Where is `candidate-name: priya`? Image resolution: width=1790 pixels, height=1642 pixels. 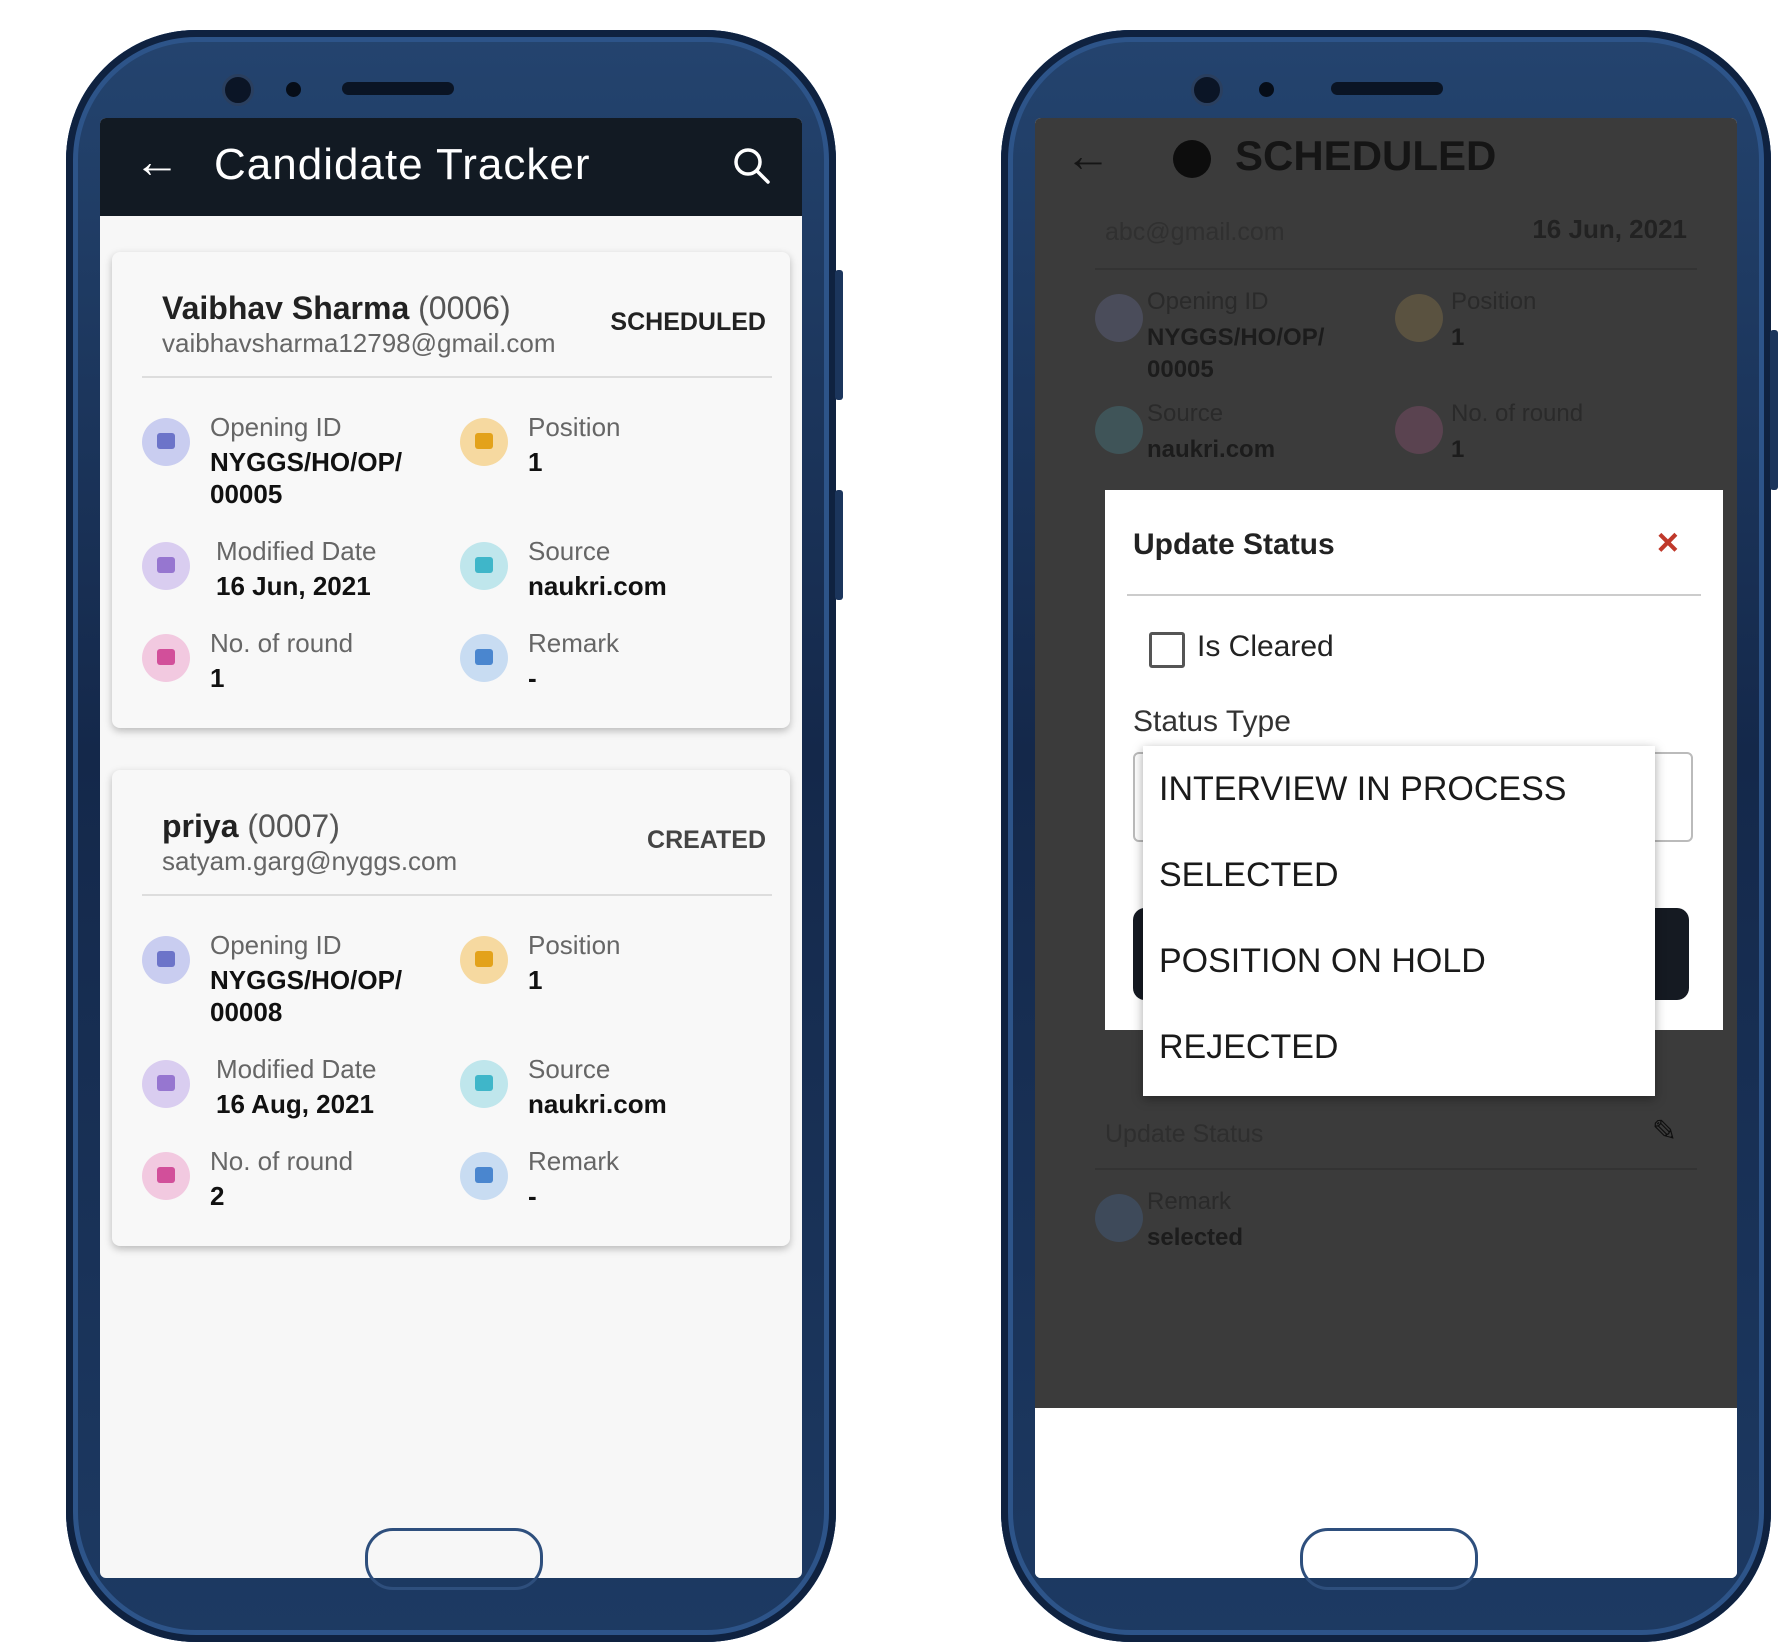 candidate-name: priya is located at coordinates (200, 826).